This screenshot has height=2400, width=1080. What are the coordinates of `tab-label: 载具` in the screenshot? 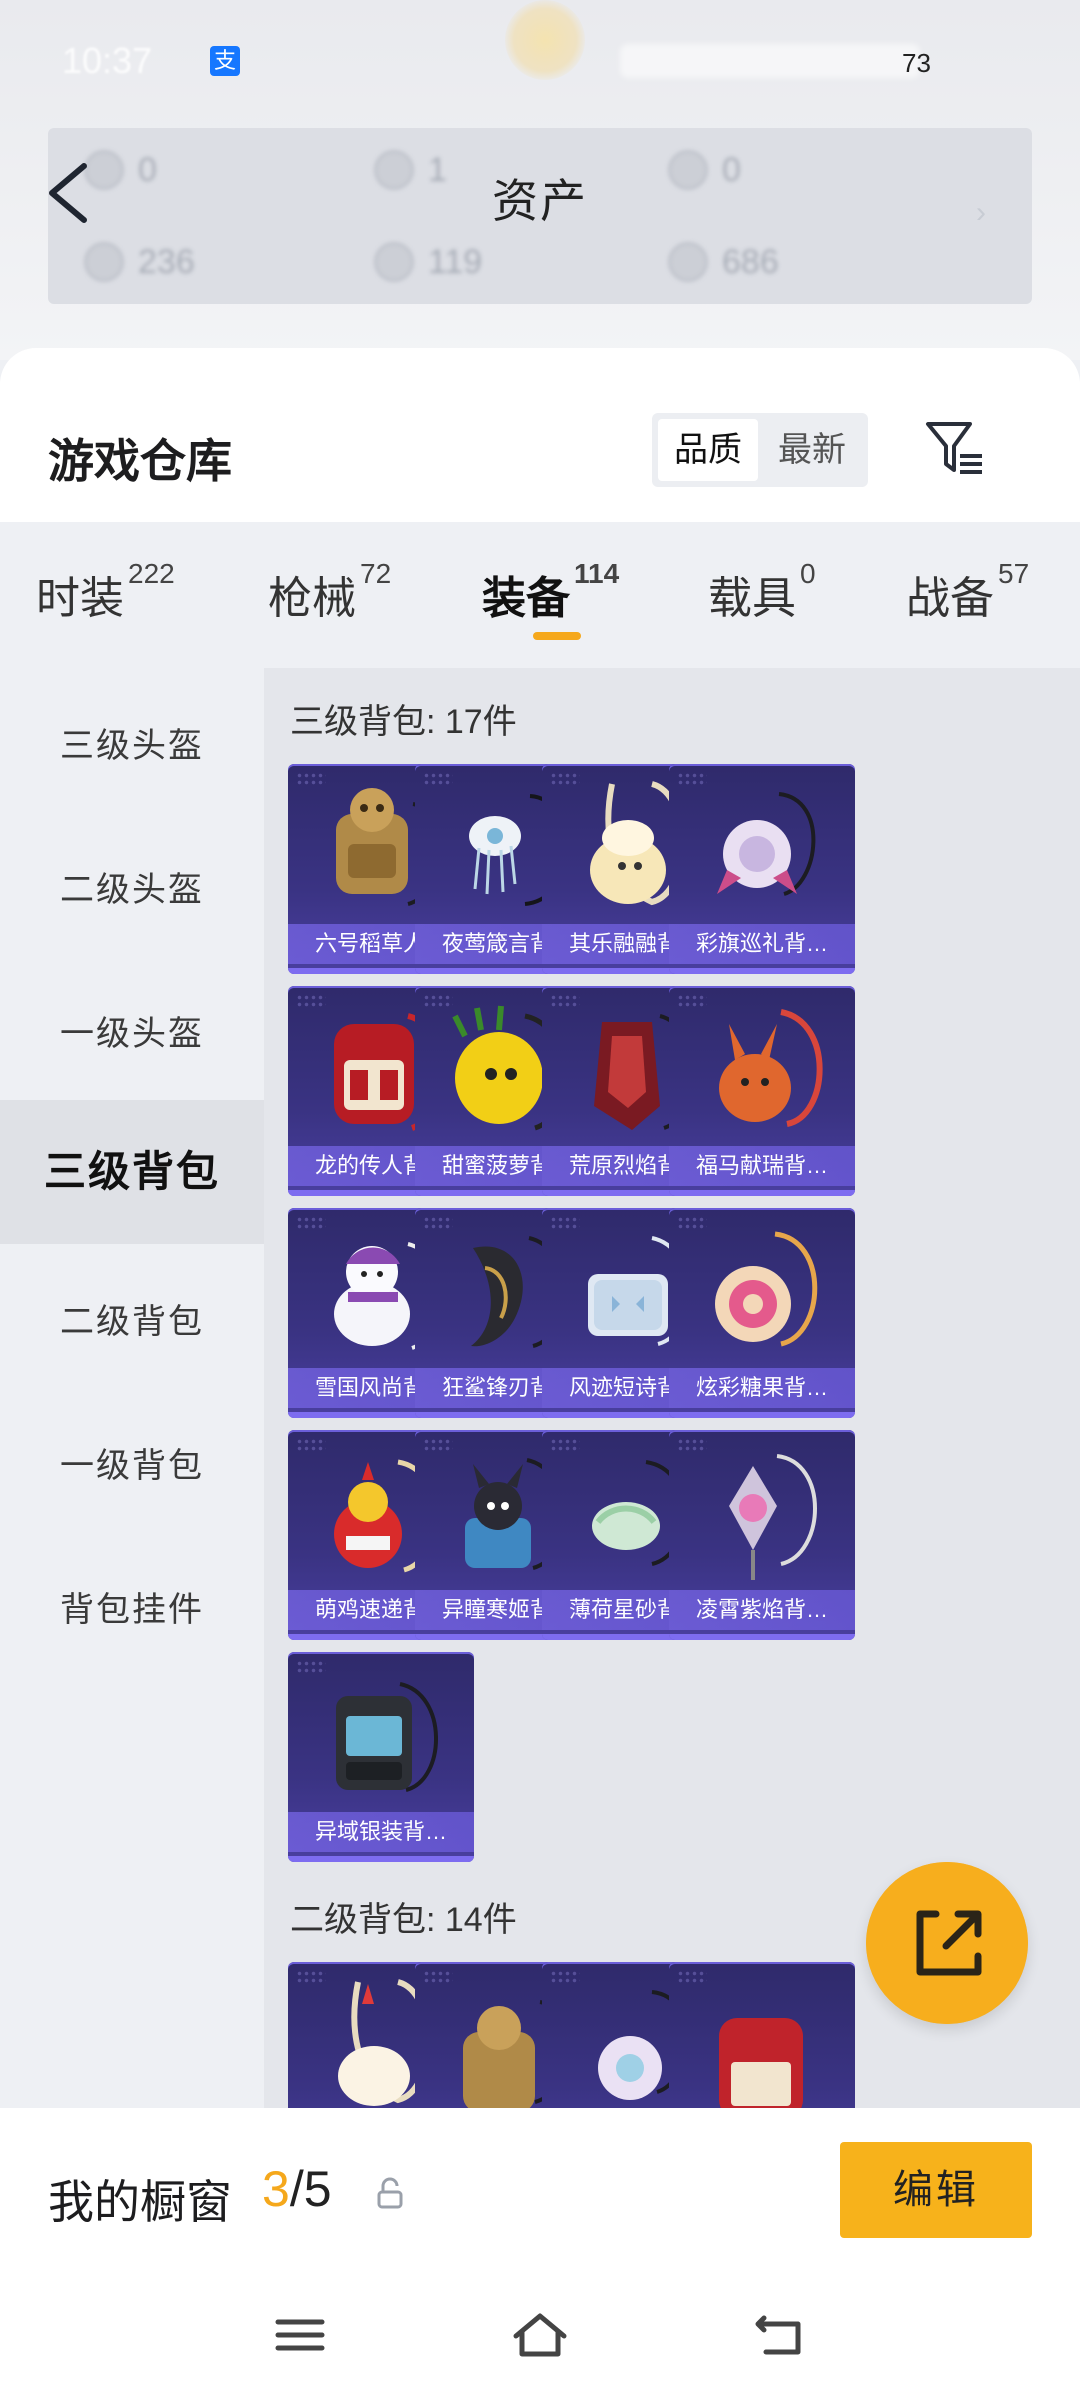 It's located at (752, 598).